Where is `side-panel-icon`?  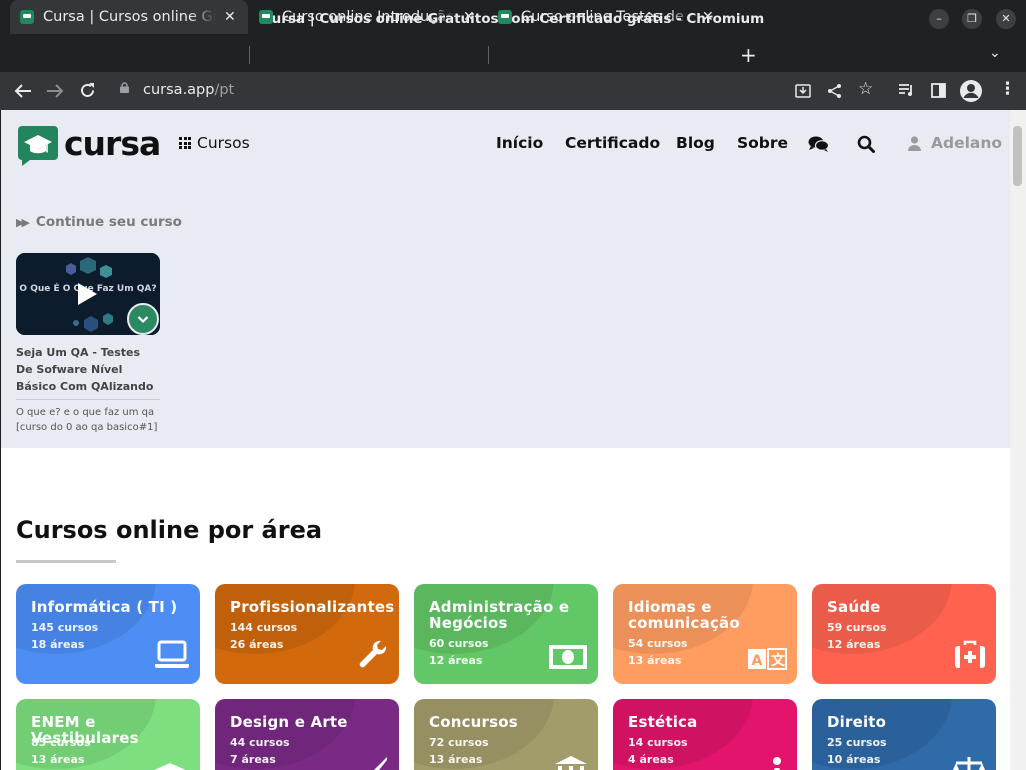
side-panel-icon is located at coordinates (938, 90).